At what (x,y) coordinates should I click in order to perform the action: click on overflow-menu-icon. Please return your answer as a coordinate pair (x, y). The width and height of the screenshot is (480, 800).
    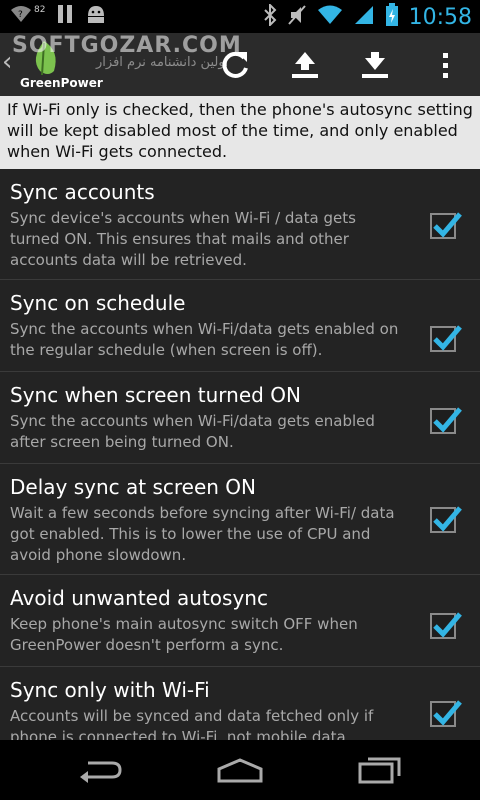
    Looking at the image, I should click on (445, 65).